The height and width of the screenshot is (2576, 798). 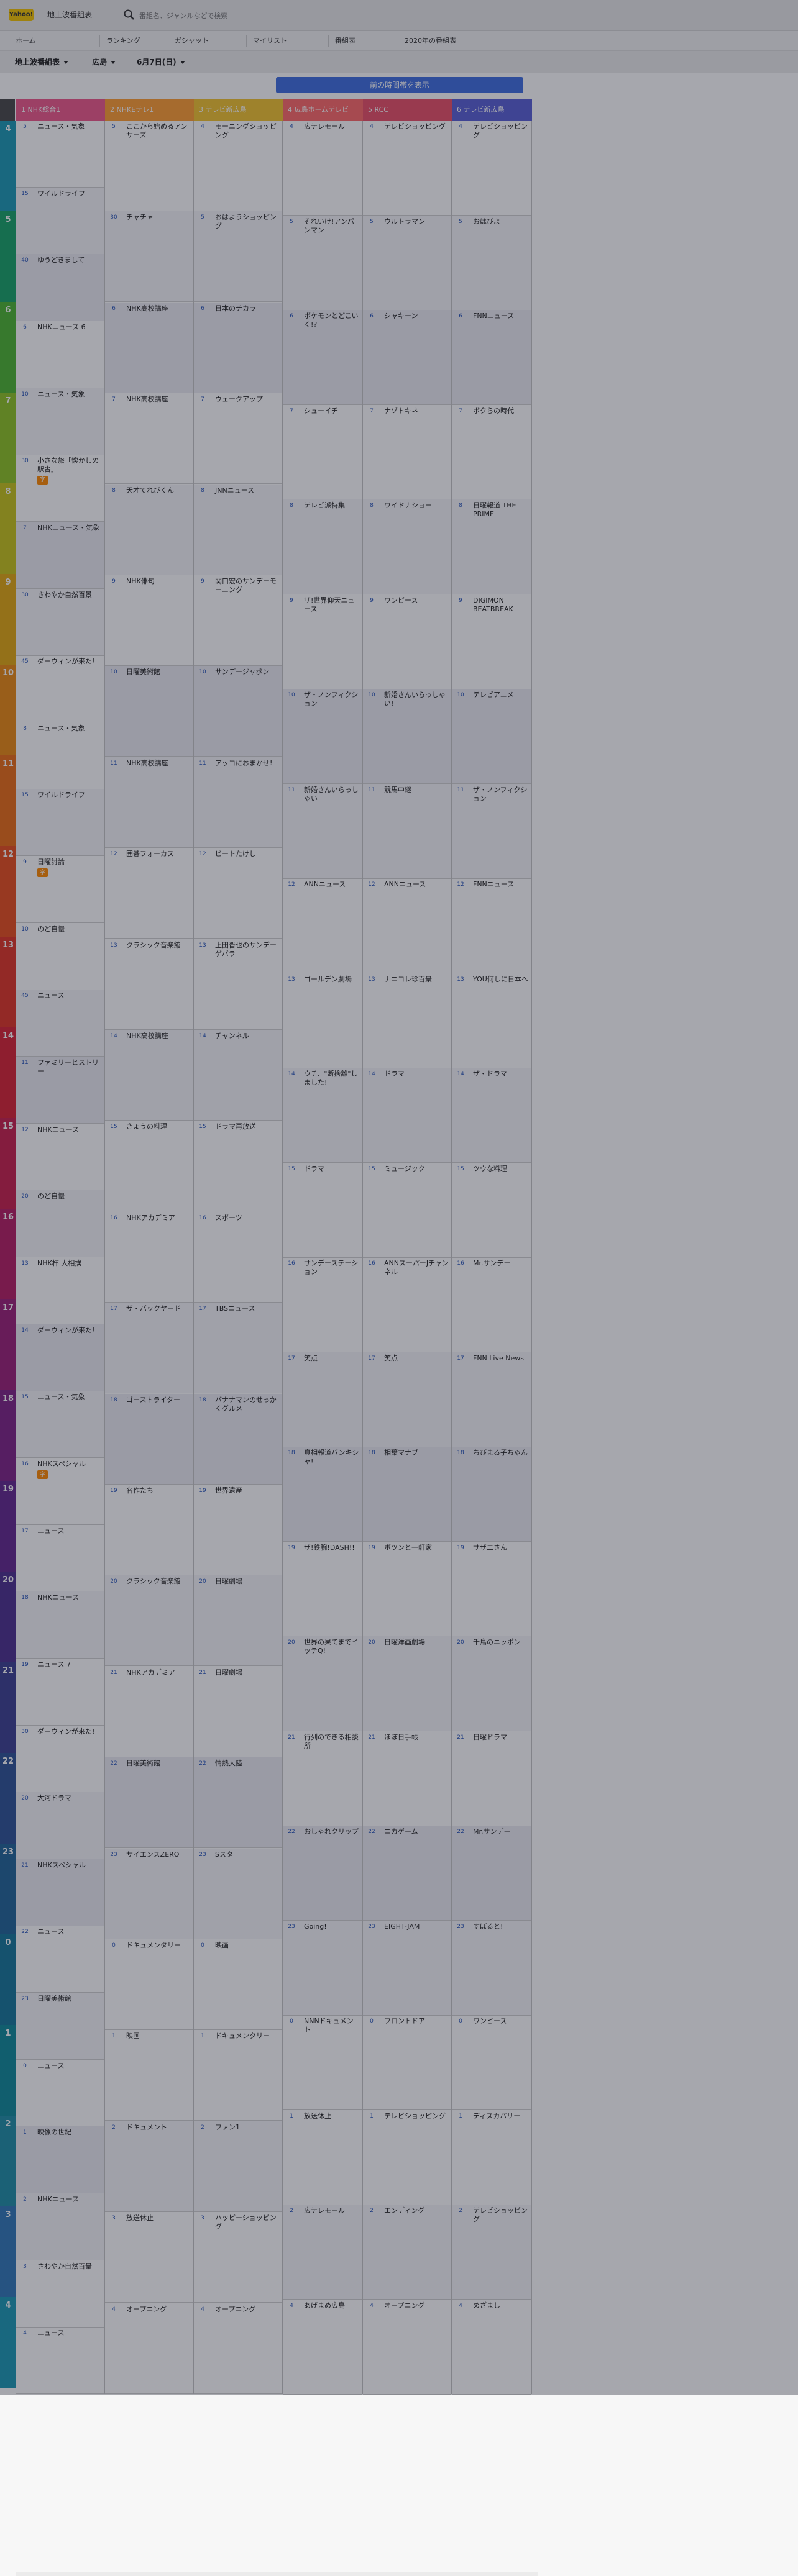 What do you see at coordinates (149, 2348) in the screenshot?
I see `program-cell: 4 オープニング` at bounding box center [149, 2348].